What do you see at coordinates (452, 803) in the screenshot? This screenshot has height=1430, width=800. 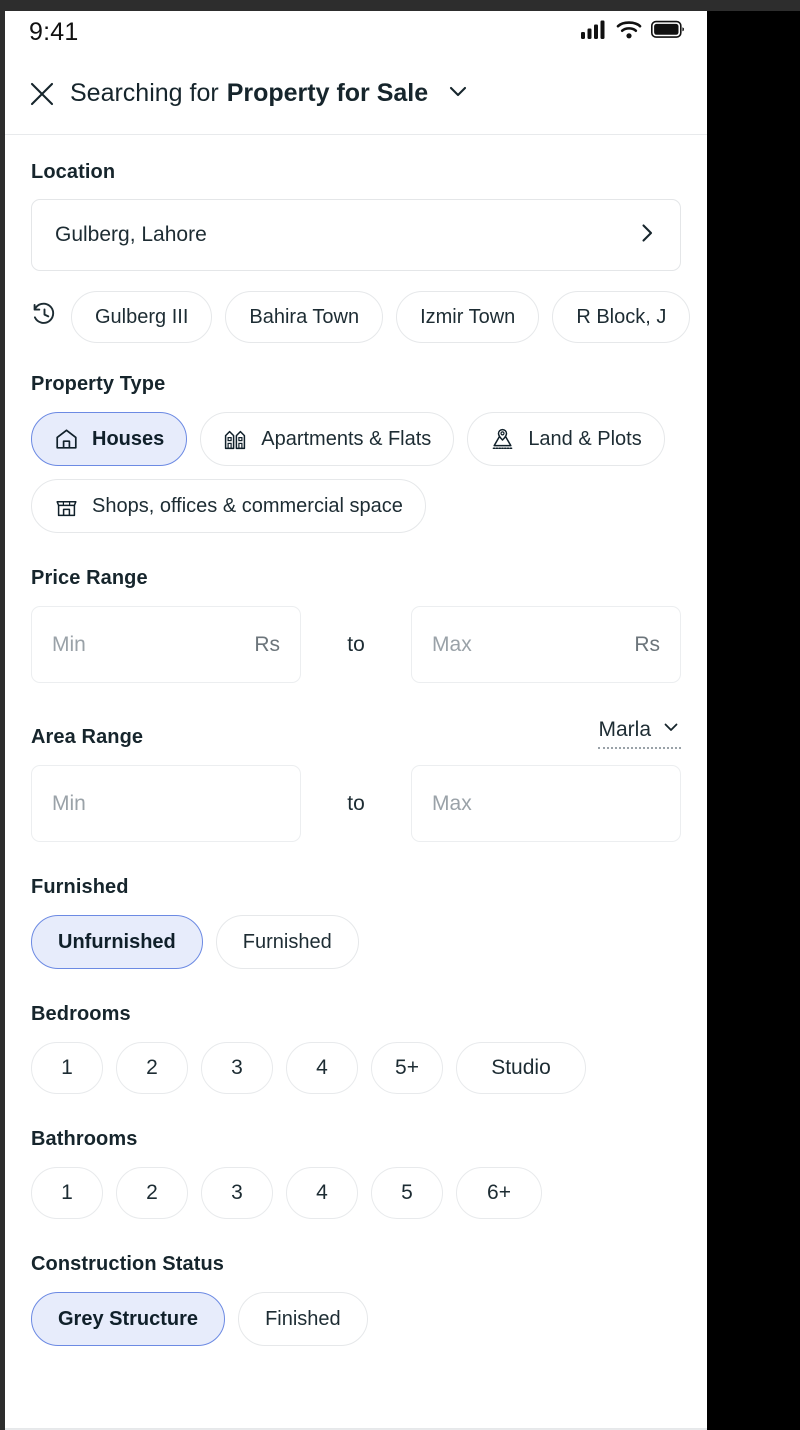 I see `area-max-placeholder: Max` at bounding box center [452, 803].